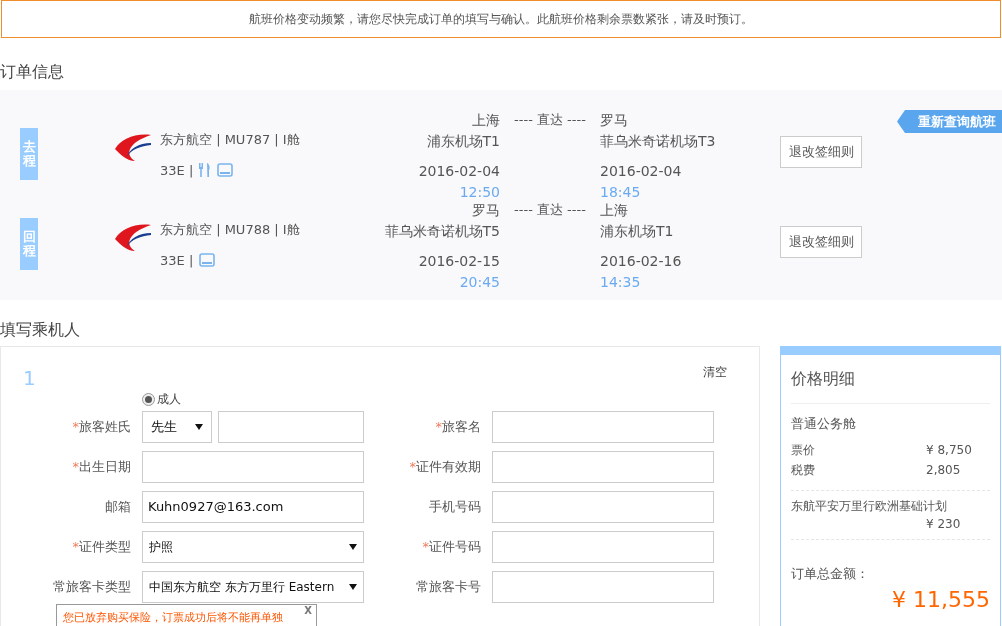 This screenshot has width=1002, height=626. Describe the element at coordinates (253, 587) in the screenshot. I see `dropdown-select: 中国东方航空 东方万里行 Eastern` at that location.